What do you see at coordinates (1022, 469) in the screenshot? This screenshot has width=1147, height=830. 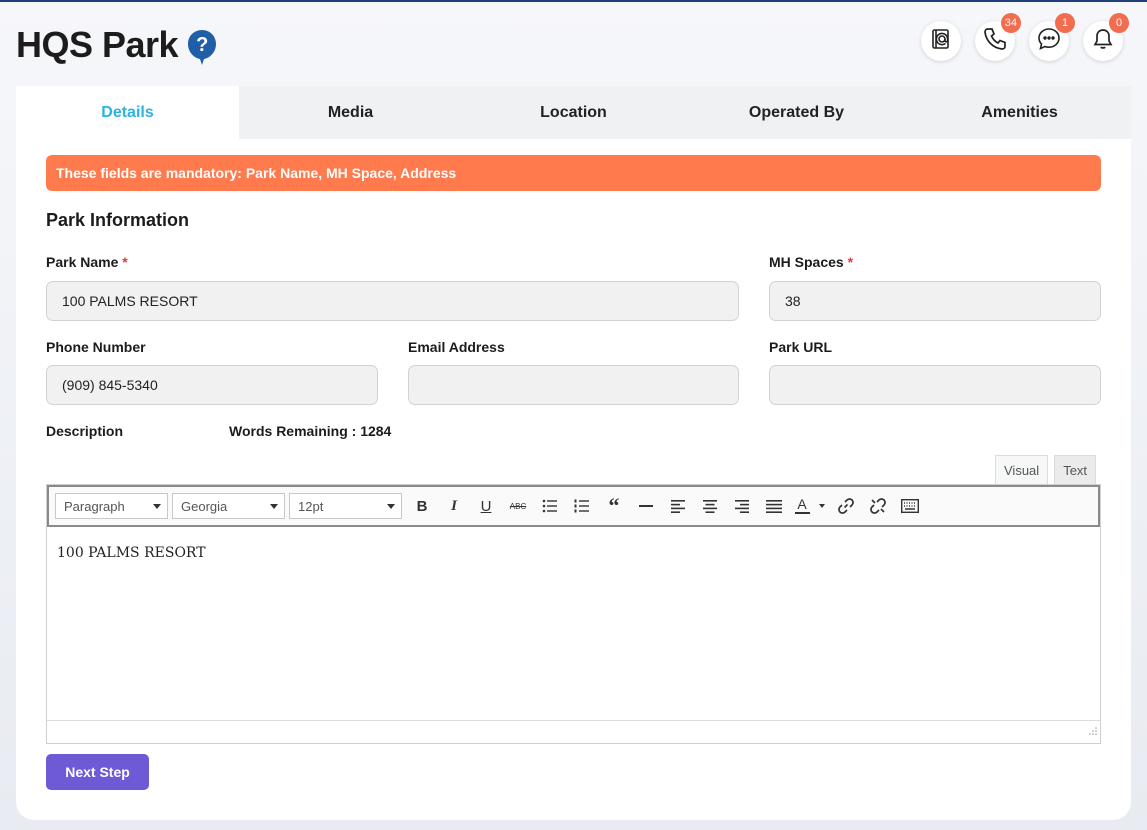 I see `editor-tab-visual: Visual` at bounding box center [1022, 469].